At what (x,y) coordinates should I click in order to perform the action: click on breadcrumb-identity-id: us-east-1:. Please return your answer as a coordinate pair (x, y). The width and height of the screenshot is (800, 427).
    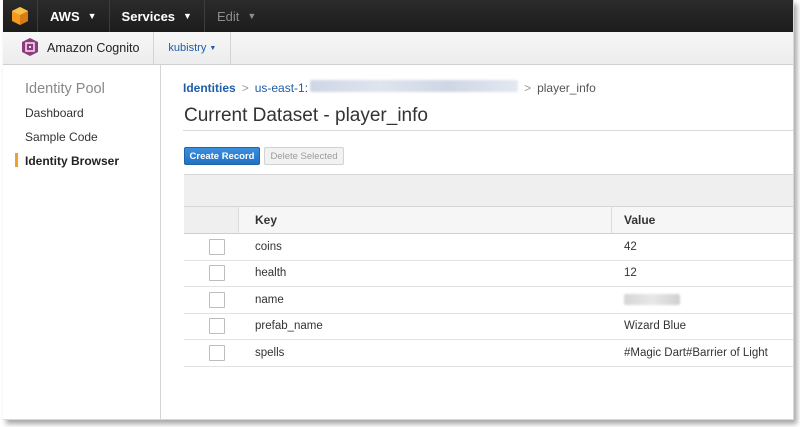
    Looking at the image, I should click on (386, 87).